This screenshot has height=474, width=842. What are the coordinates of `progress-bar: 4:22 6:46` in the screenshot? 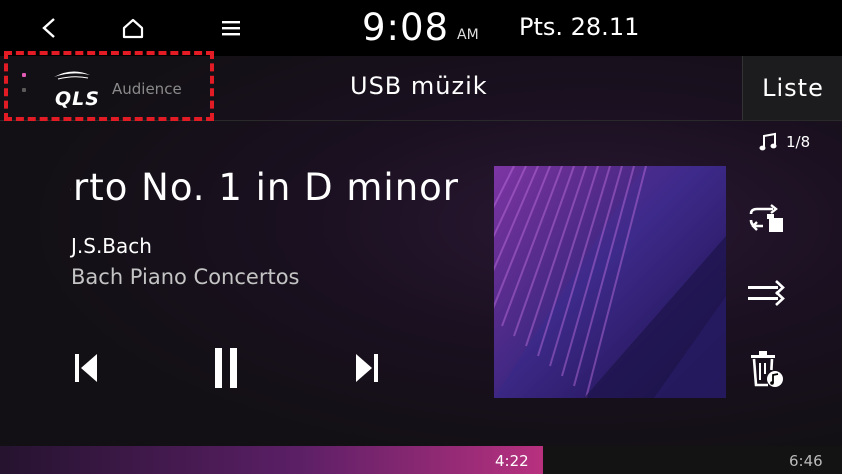 It's located at (421, 460).